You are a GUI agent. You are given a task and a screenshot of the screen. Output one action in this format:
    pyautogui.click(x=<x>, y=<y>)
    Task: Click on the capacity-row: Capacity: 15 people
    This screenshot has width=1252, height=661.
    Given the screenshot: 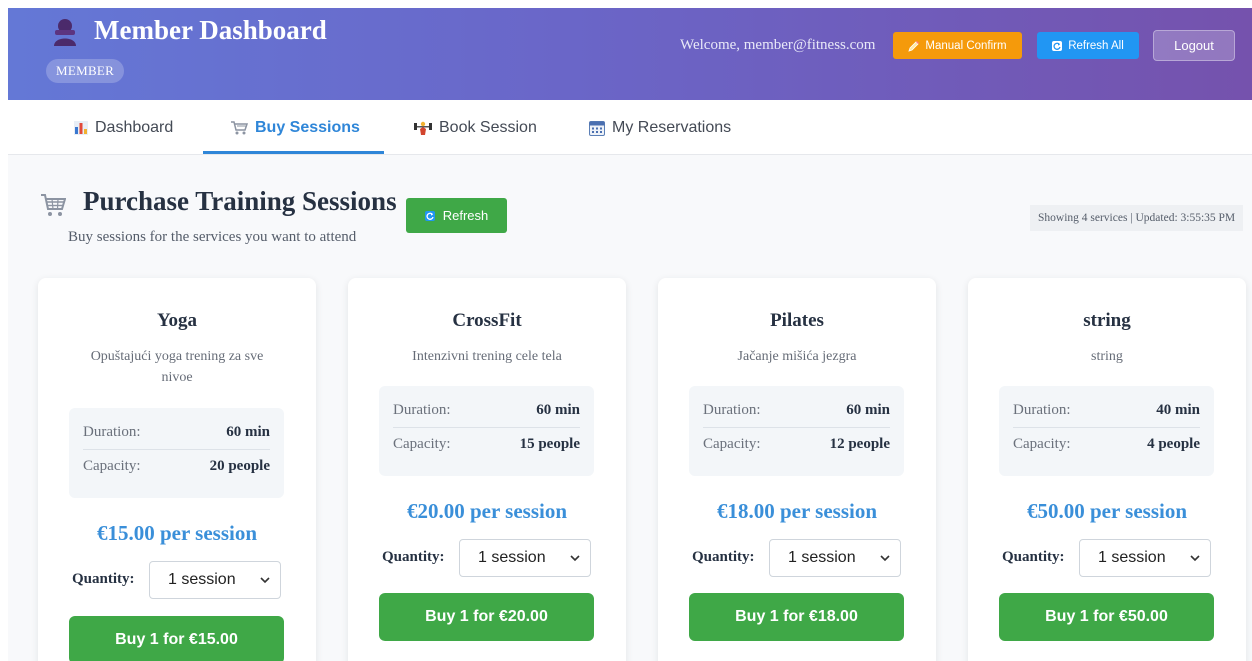 What is the action you would take?
    pyautogui.click(x=486, y=444)
    